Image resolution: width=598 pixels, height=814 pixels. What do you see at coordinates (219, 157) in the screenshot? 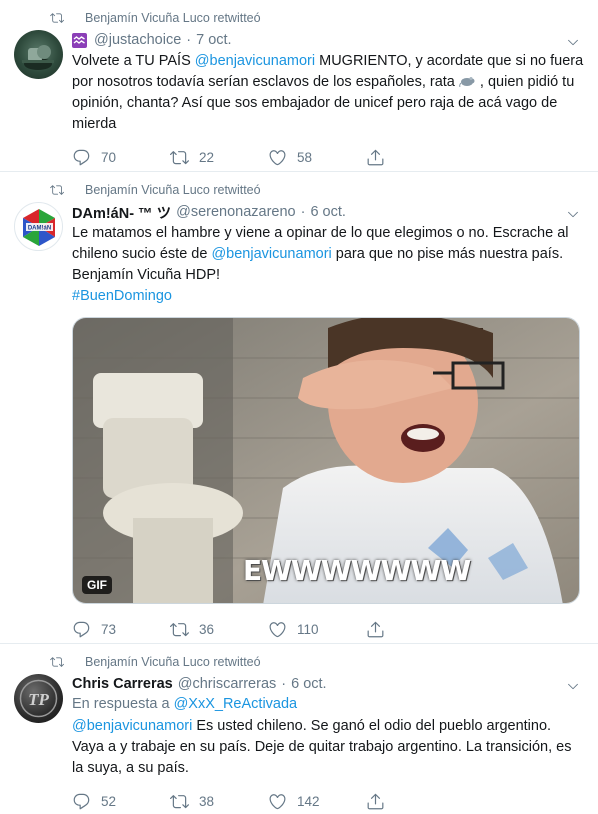
I see `retweet-button: 22` at bounding box center [219, 157].